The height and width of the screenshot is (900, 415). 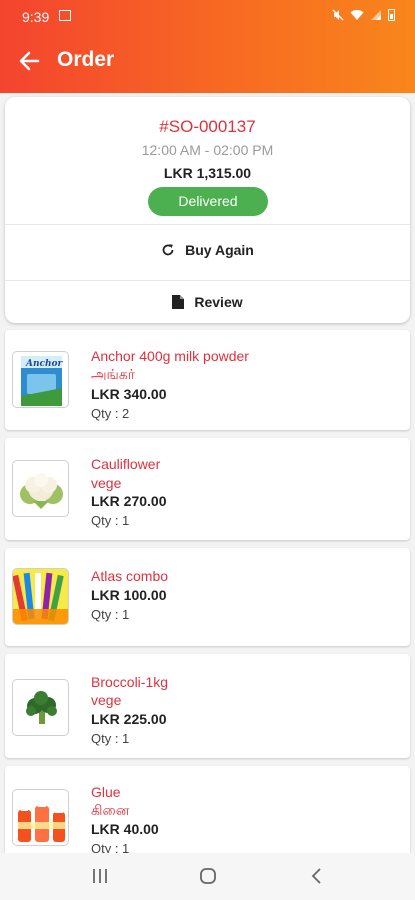 I want to click on product-image: Anchor, so click(x=40, y=379).